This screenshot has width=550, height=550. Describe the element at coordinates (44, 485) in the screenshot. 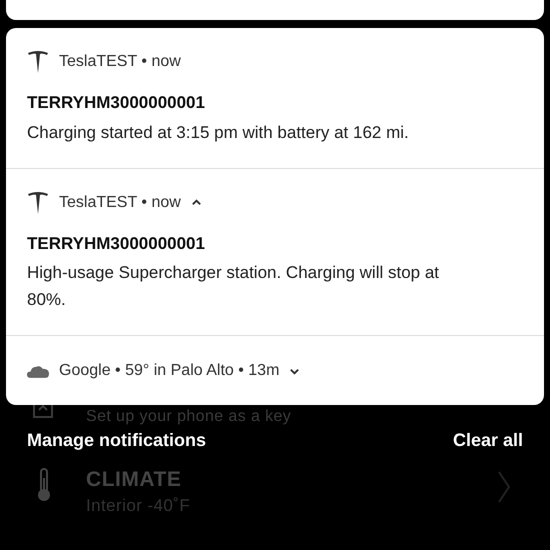

I see `thermometer-icon` at that location.